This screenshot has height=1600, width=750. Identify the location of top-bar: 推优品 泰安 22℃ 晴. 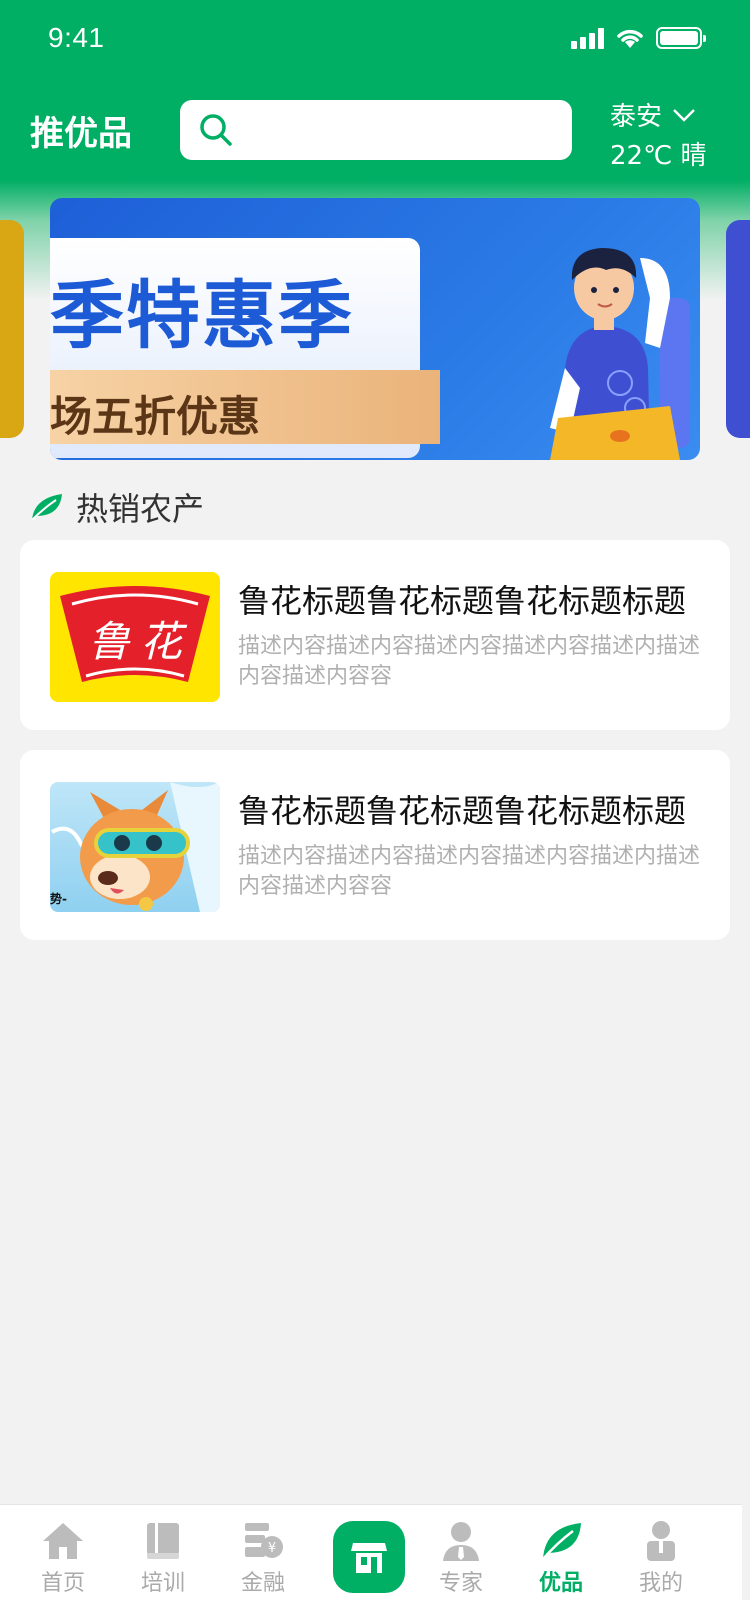
(375, 133).